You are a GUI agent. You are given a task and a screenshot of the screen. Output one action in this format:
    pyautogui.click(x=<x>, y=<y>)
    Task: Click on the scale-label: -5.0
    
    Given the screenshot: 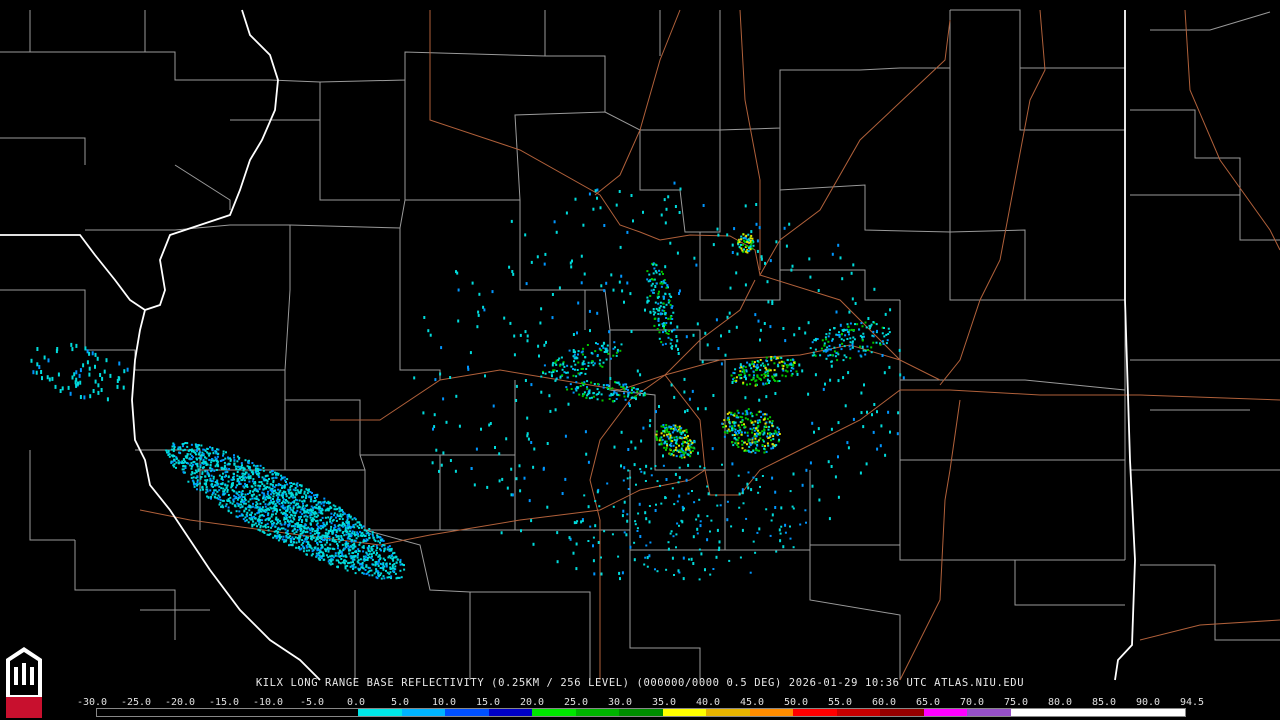 What is the action you would take?
    pyautogui.click(x=312, y=702)
    